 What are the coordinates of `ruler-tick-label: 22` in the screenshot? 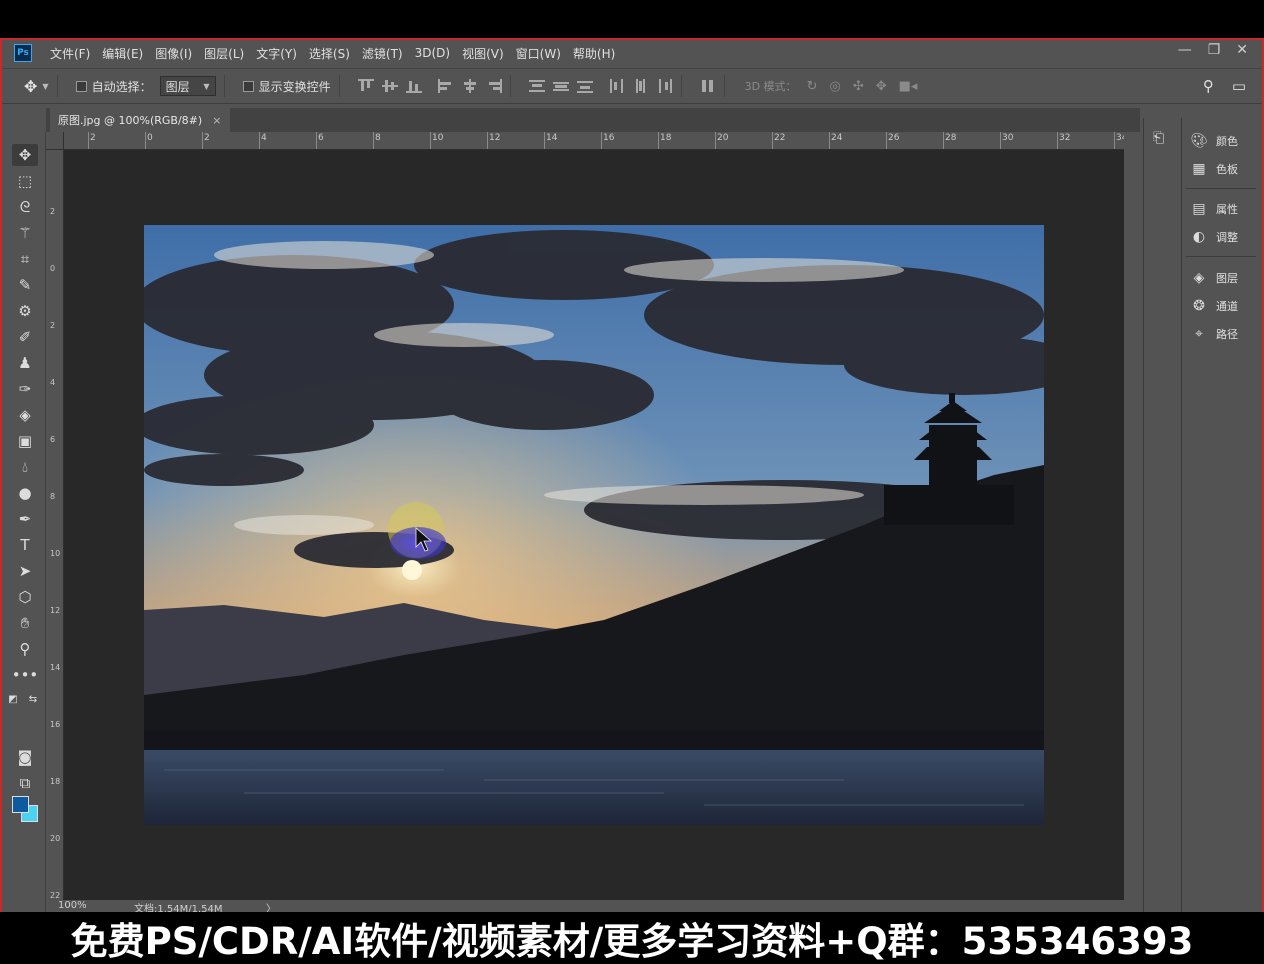 It's located at (780, 138).